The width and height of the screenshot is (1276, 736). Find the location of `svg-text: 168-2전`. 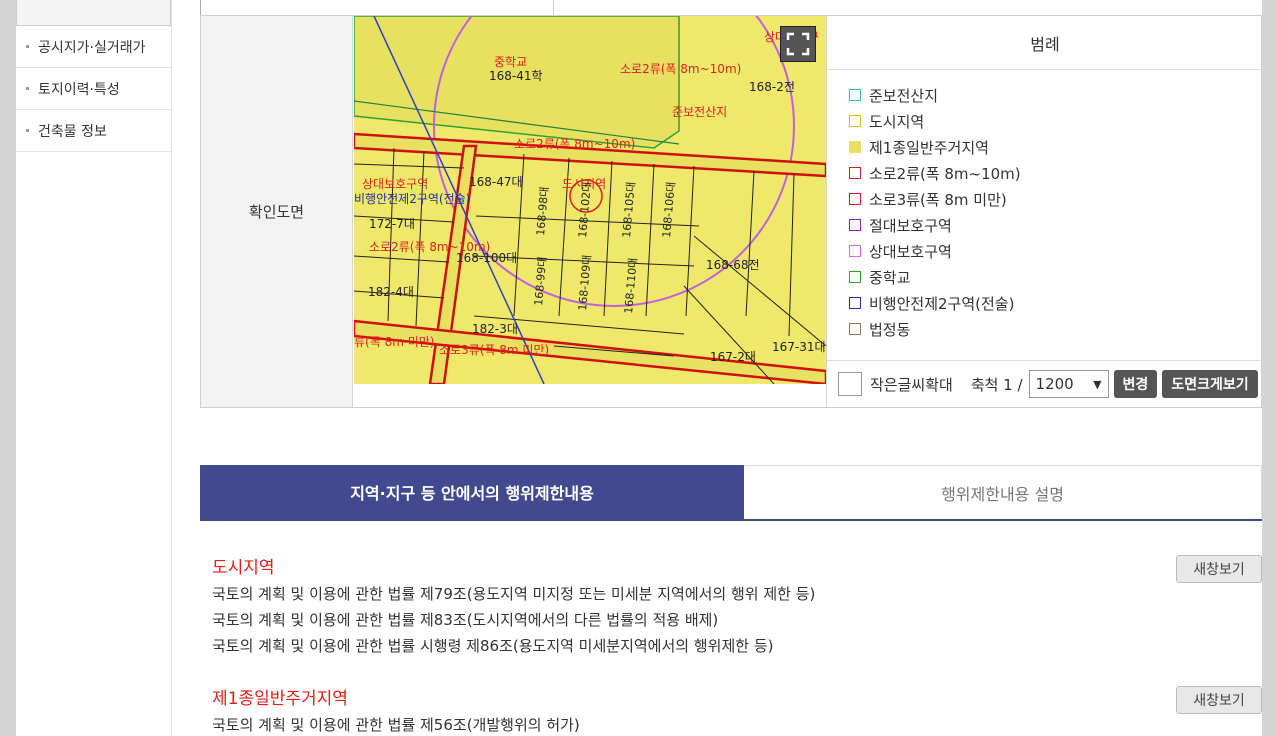

svg-text: 168-2전 is located at coordinates (772, 87).